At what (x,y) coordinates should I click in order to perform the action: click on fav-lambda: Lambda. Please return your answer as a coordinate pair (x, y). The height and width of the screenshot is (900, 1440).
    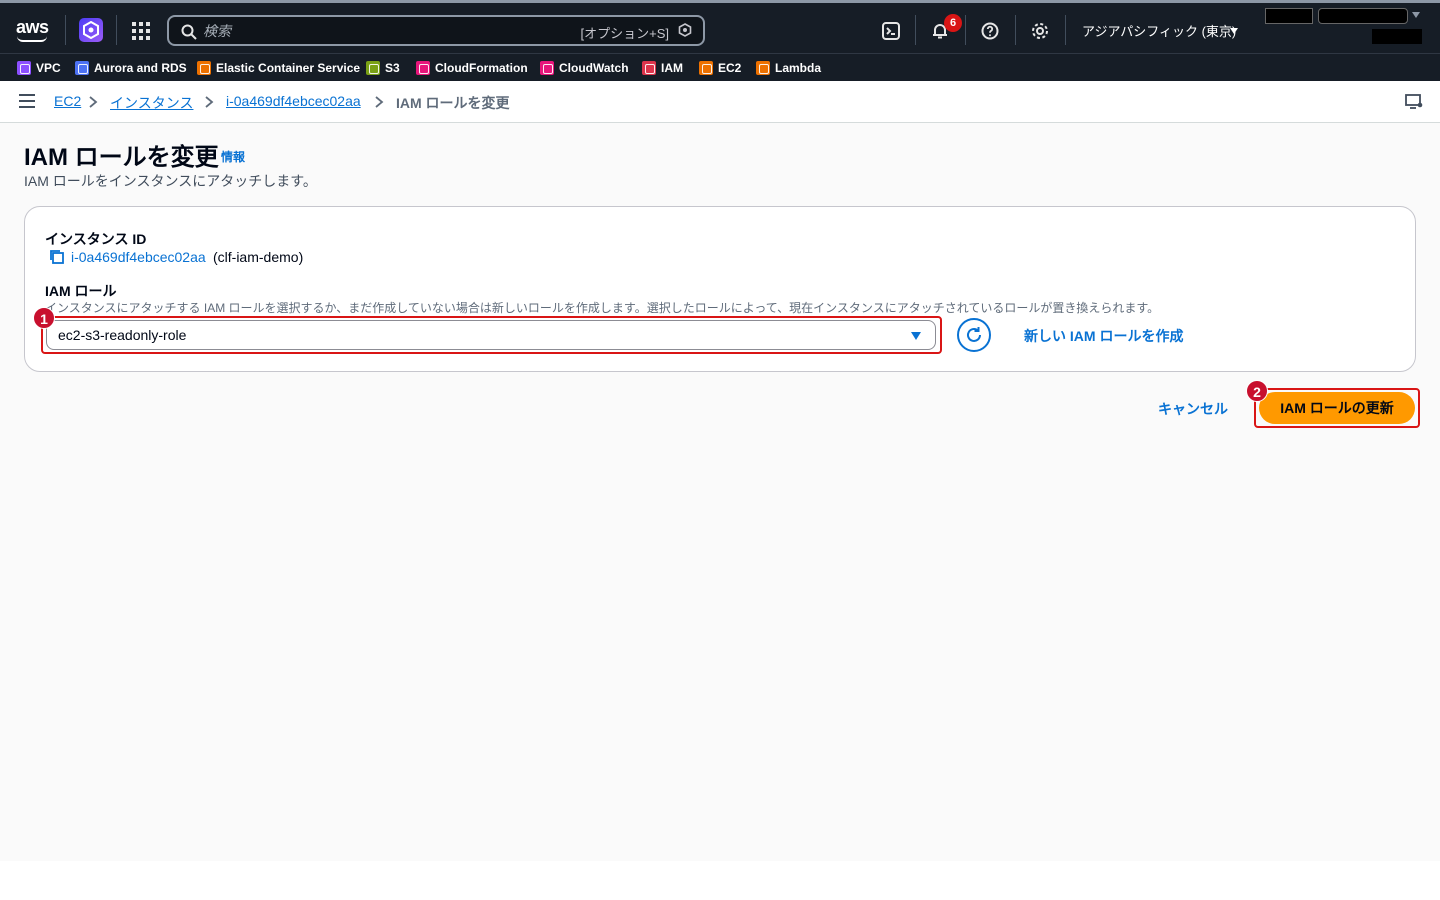
    Looking at the image, I should click on (788, 68).